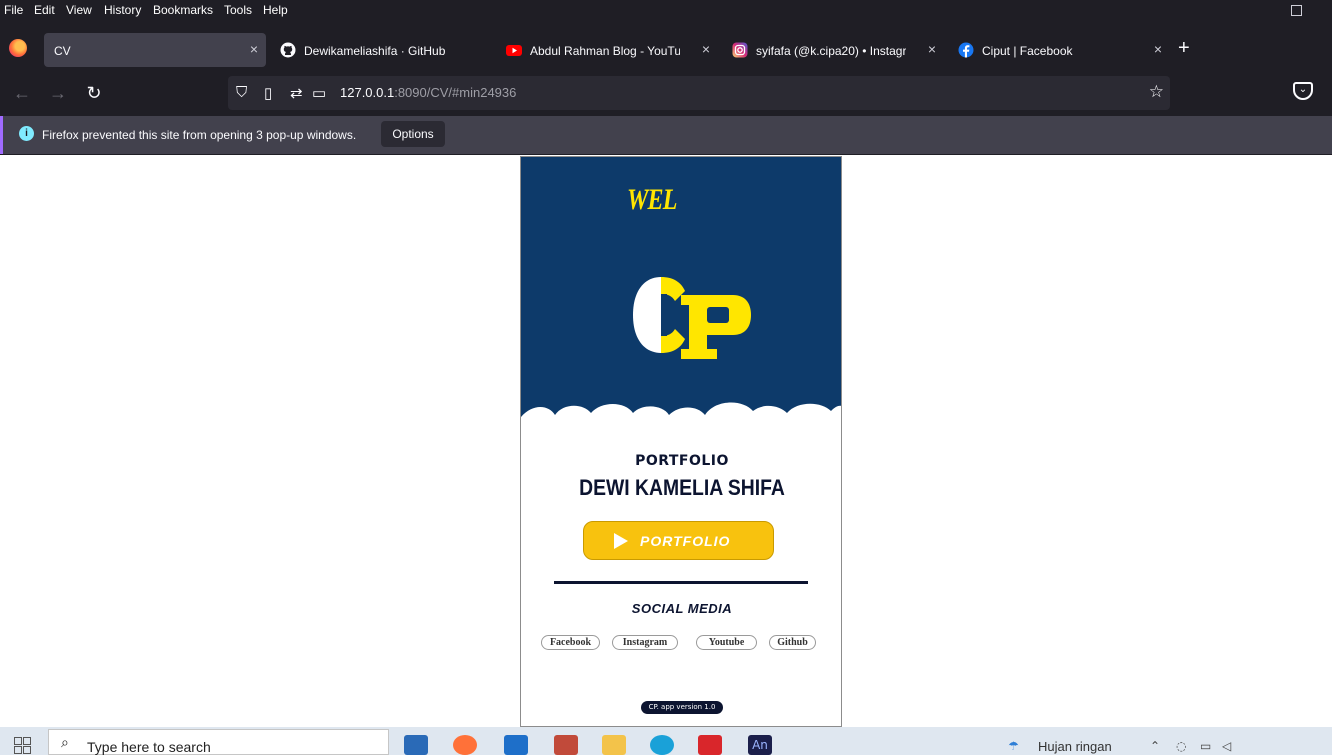  What do you see at coordinates (23, 746) in the screenshot?
I see `windows-start-icon` at bounding box center [23, 746].